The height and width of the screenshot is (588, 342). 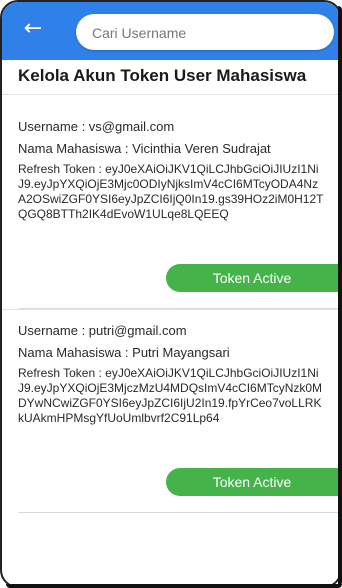 What do you see at coordinates (124, 352) in the screenshot?
I see `student-name-text: Nama Mahasiswa : Putri Mayangsari` at bounding box center [124, 352].